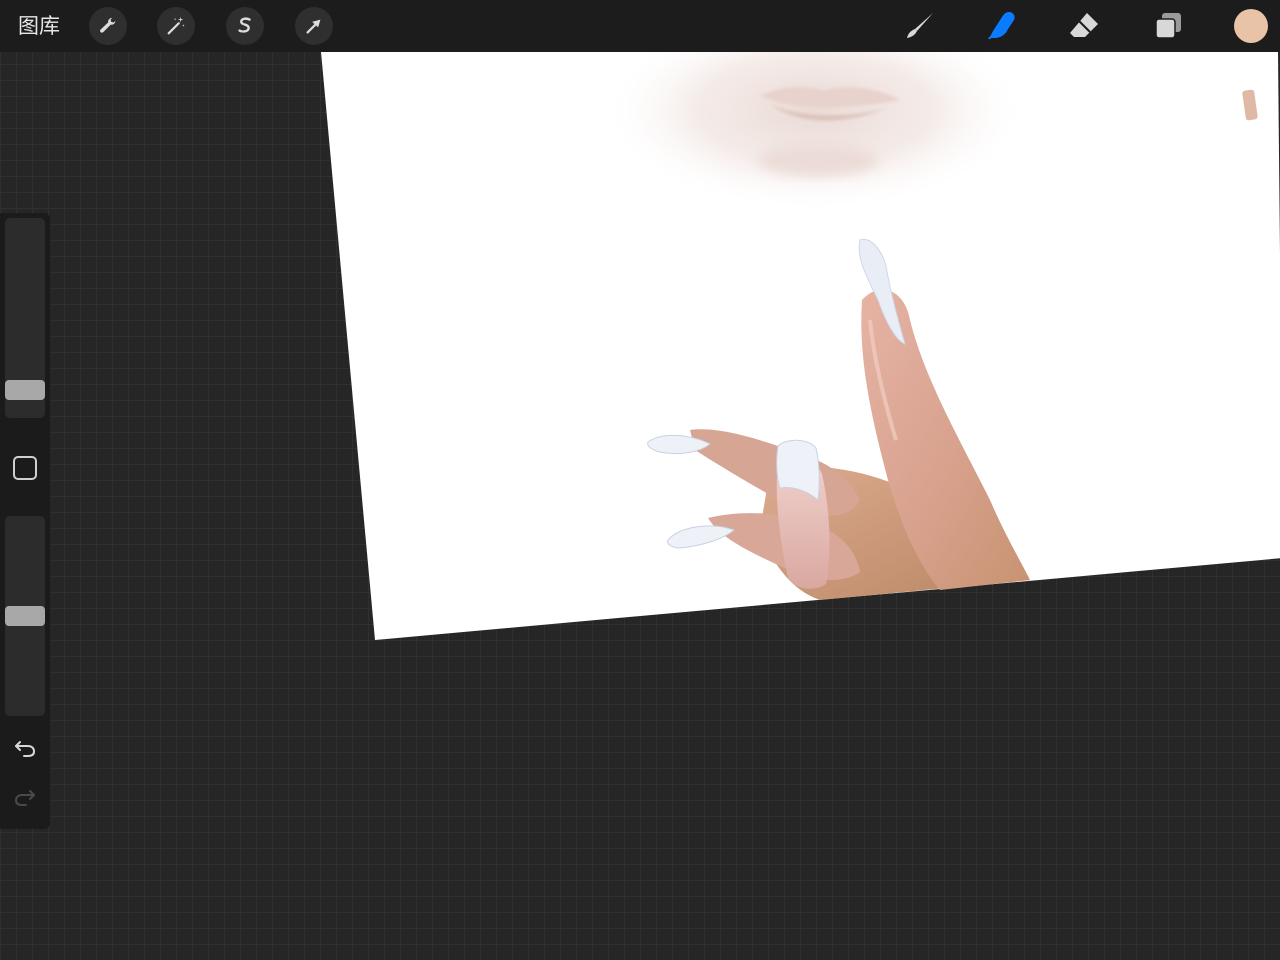  I want to click on transform-button, so click(314, 26).